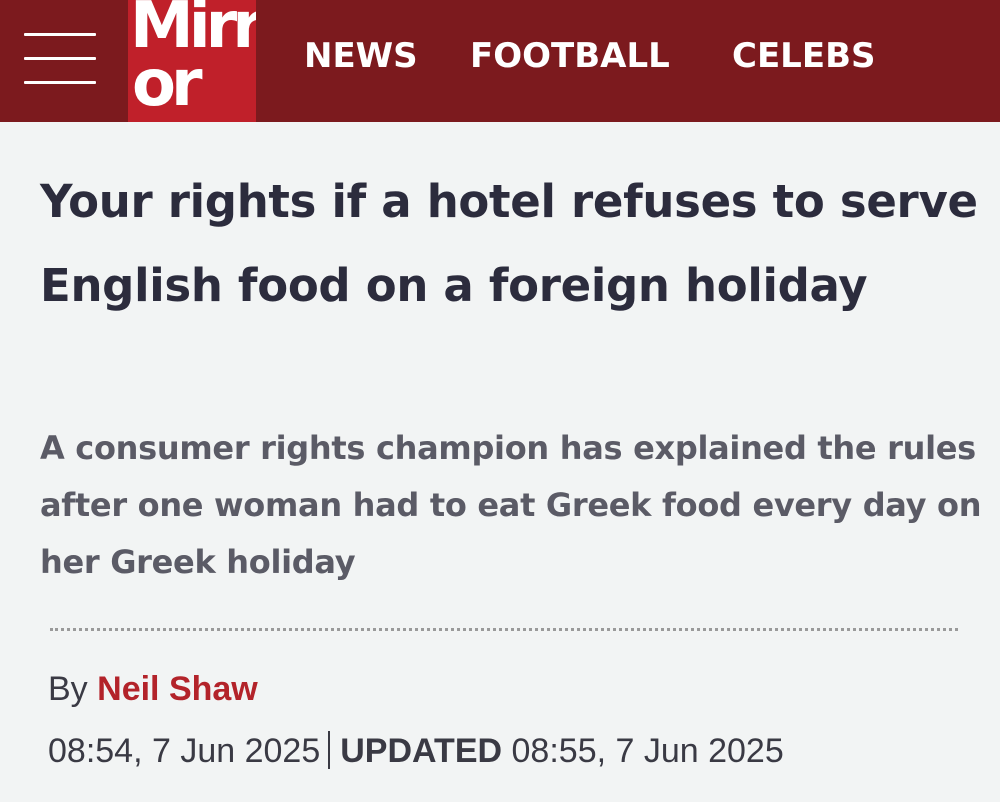 The height and width of the screenshot is (802, 1000). What do you see at coordinates (421, 751) in the screenshot?
I see `updated-label: UPDATED` at bounding box center [421, 751].